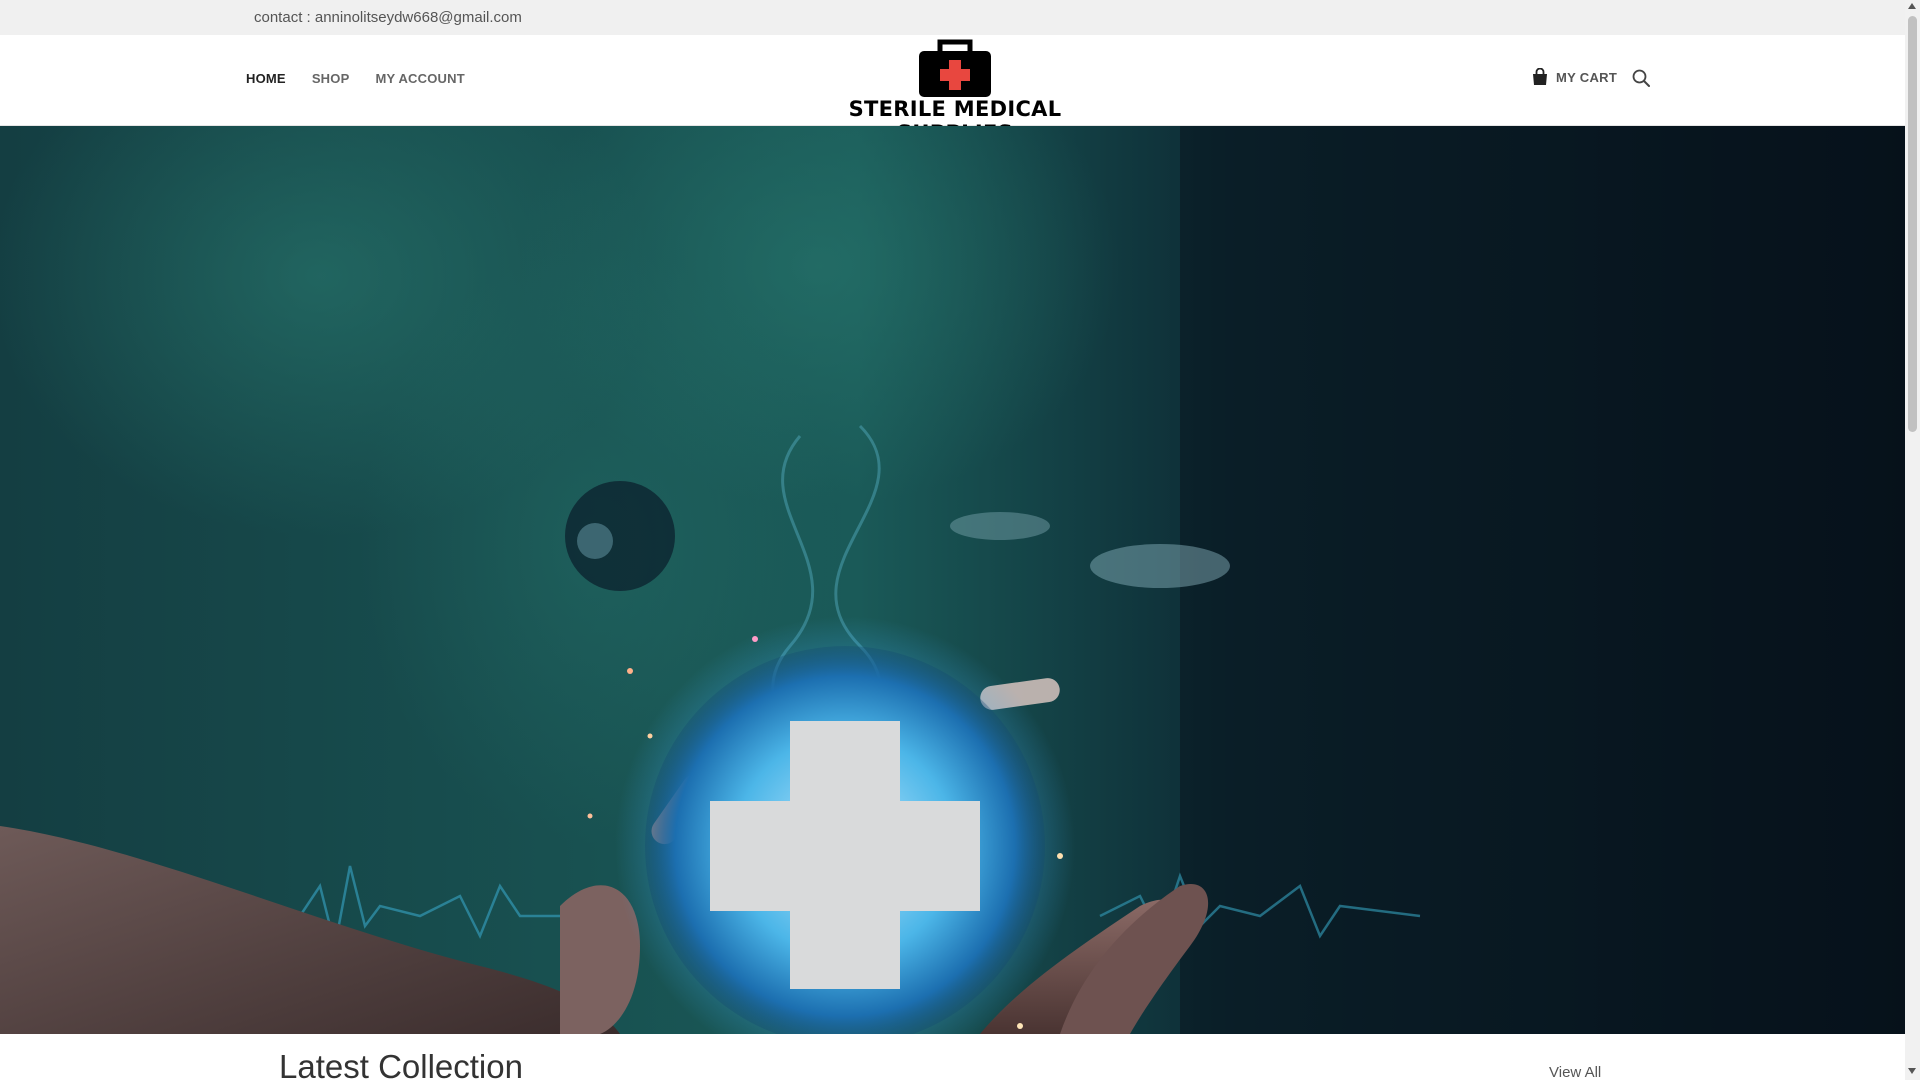  I want to click on nav-item-my-account: MY ACCOUNT, so click(419, 78).